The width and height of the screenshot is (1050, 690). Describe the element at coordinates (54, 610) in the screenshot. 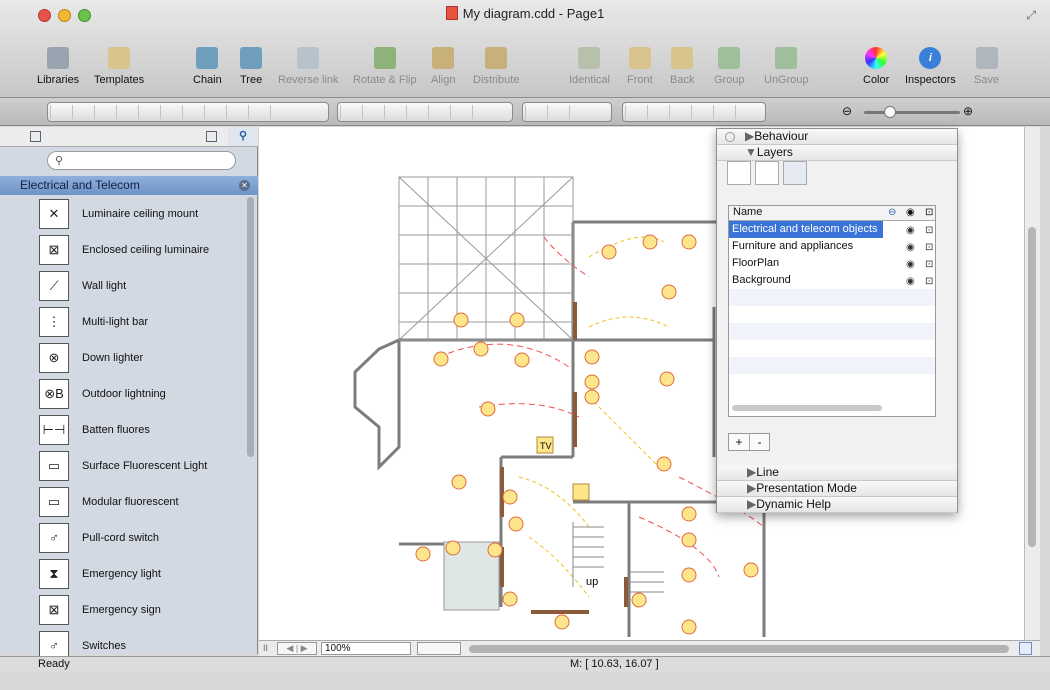

I see `shape-thumbnail-icon: ⊠` at that location.